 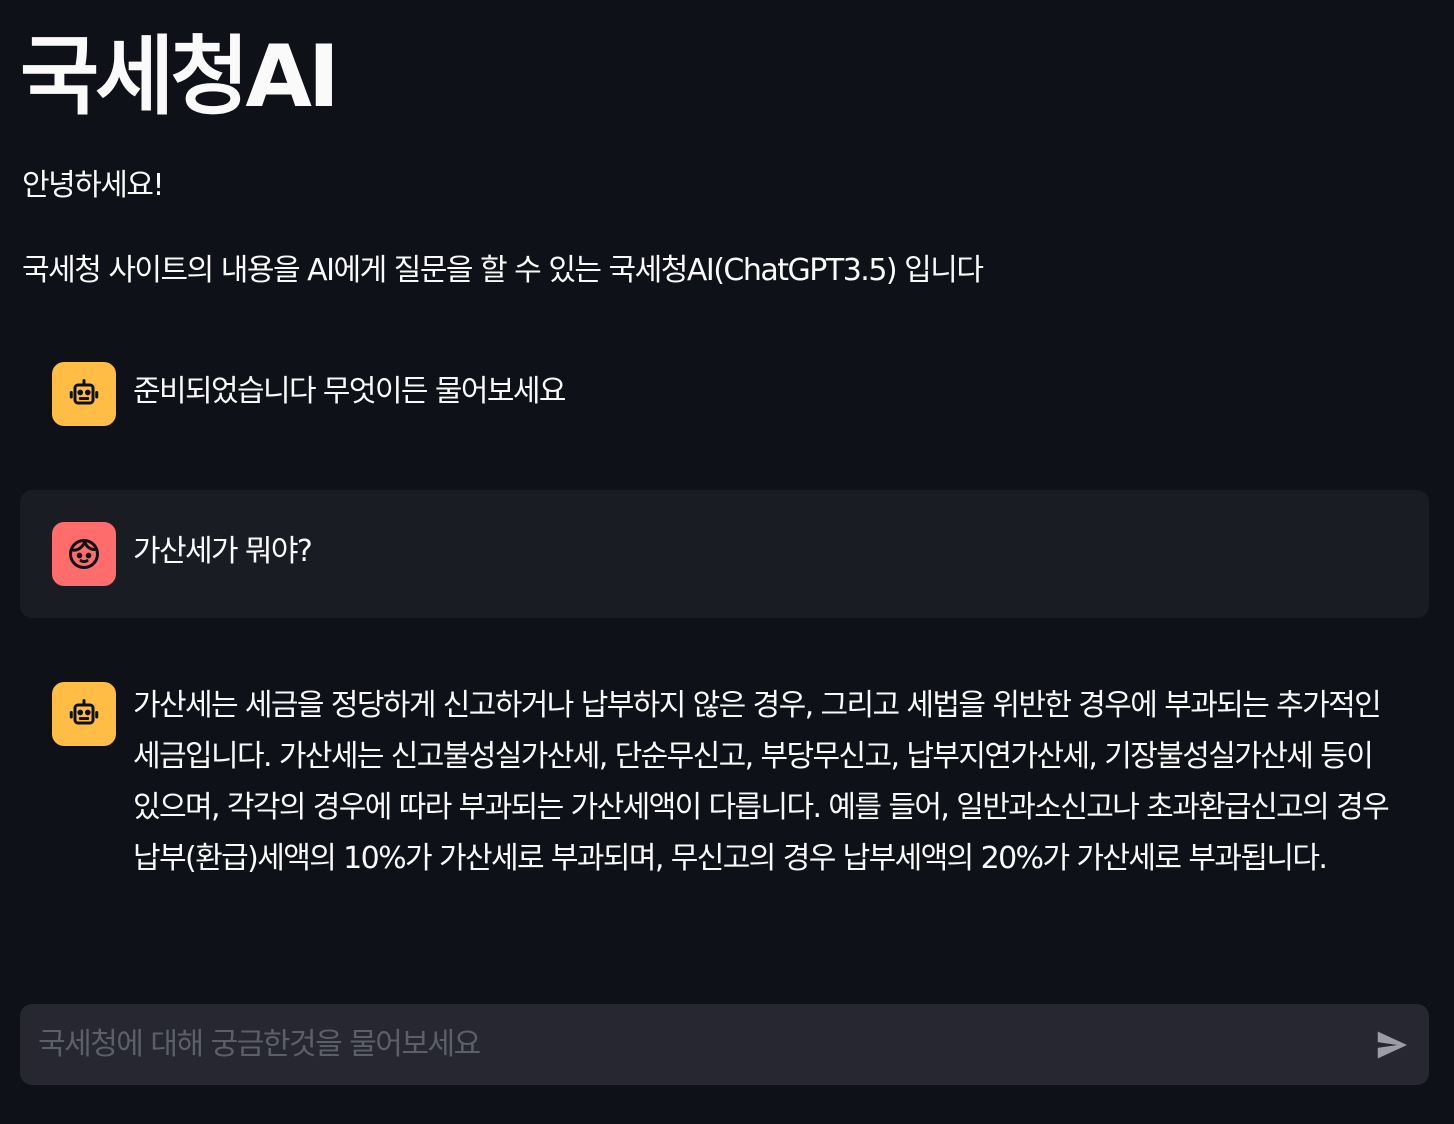 I want to click on page-title: 국세청AI, so click(x=180, y=77).